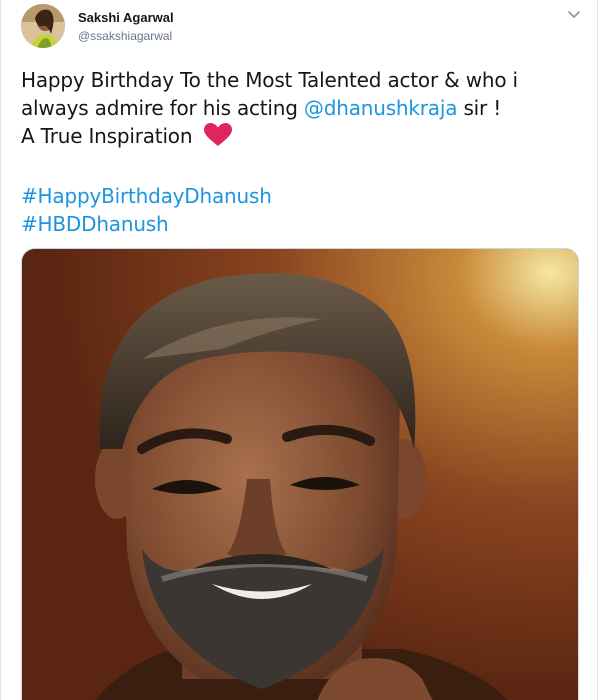 Image resolution: width=600 pixels, height=700 pixels. I want to click on hashtag-link-1: #HappyBirthdayDhanush, so click(301, 196).